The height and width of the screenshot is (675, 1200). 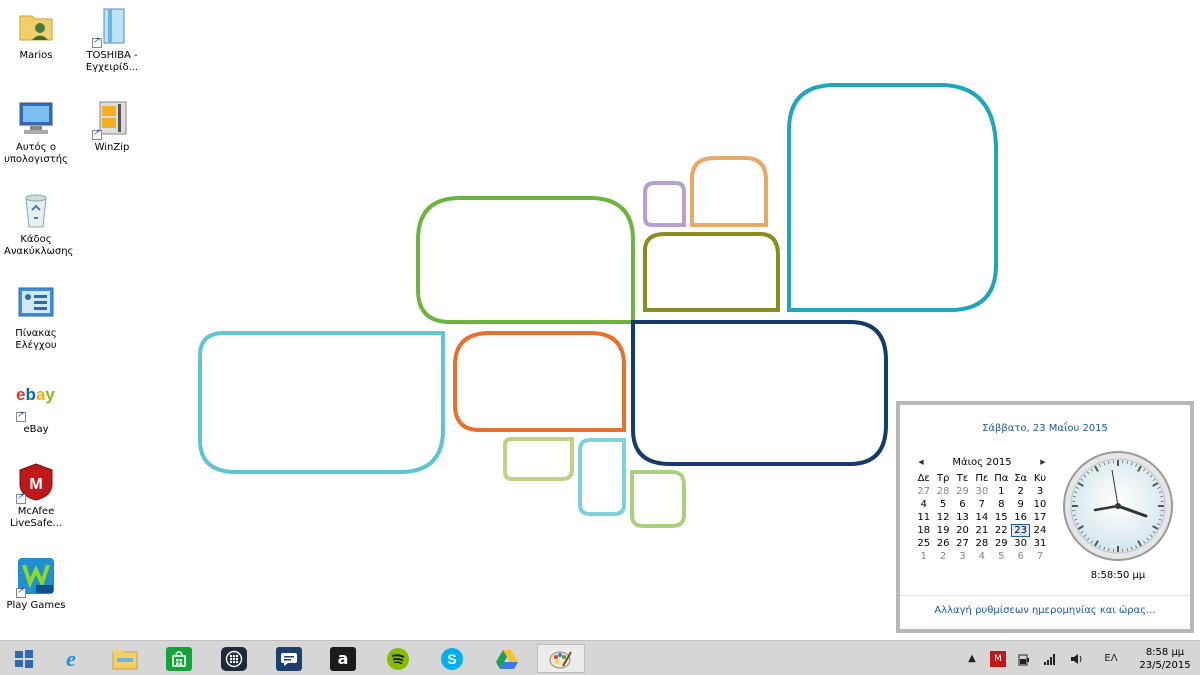 I want to click on previous-month-button: ◀, so click(x=921, y=462).